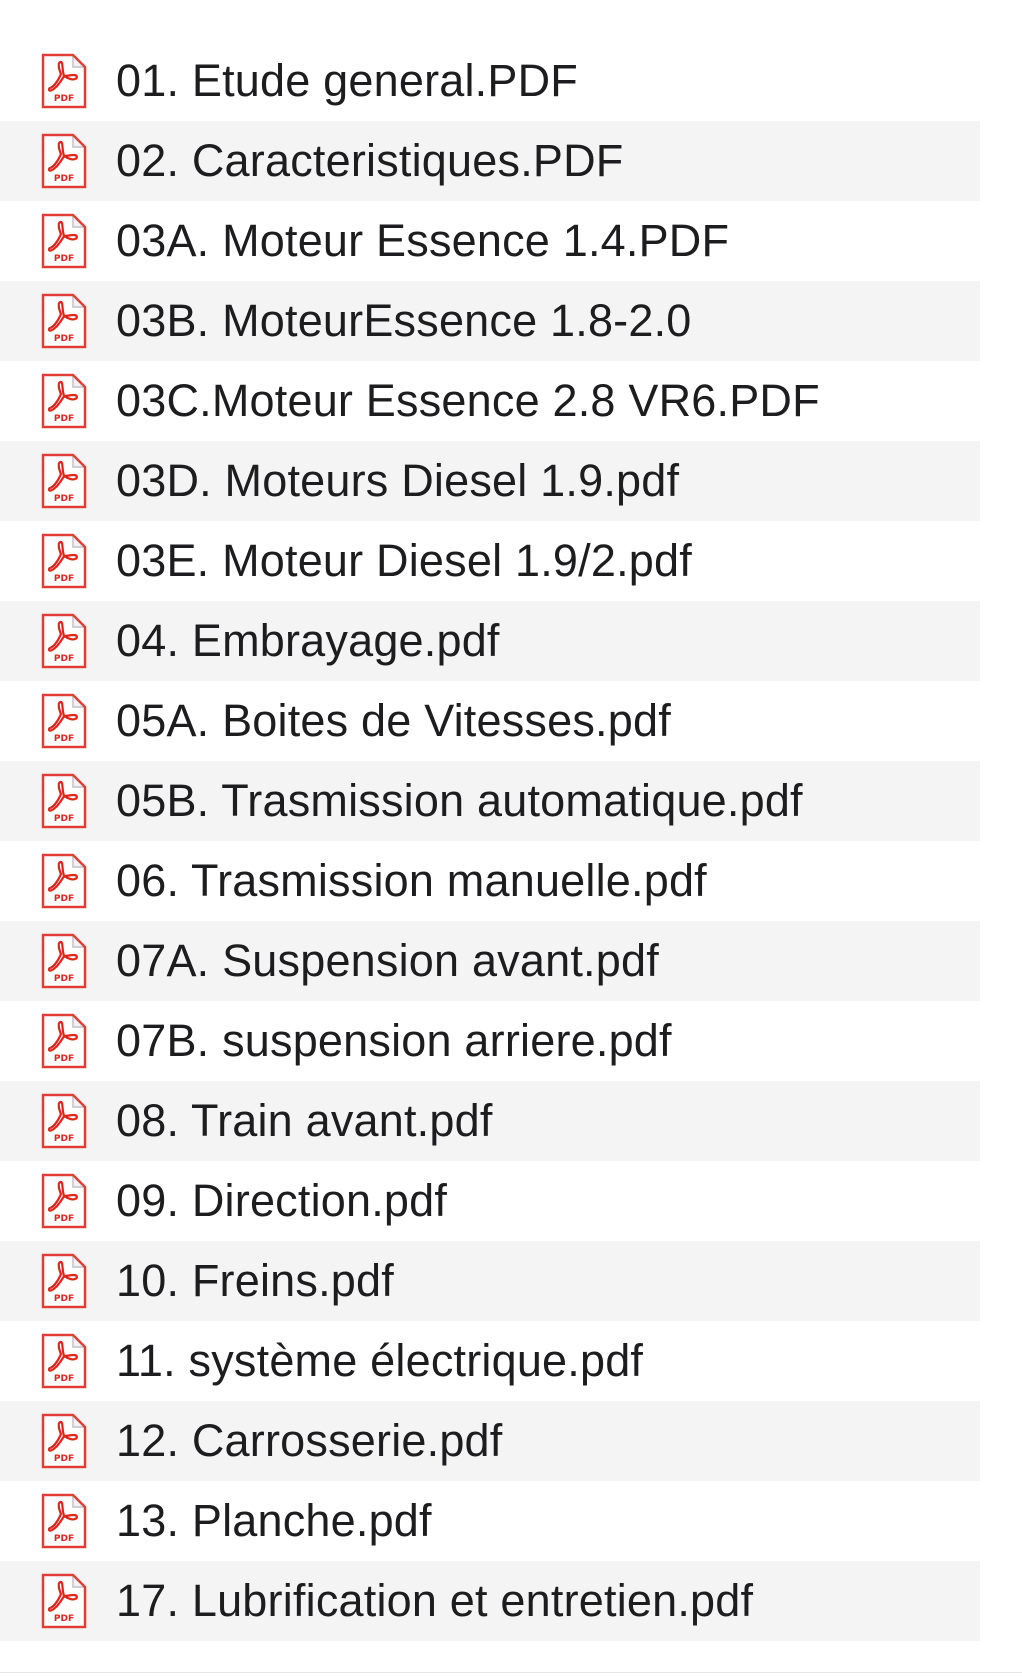 The width and height of the screenshot is (1022, 1676). Describe the element at coordinates (404, 320) in the screenshot. I see `file-name: 03B. MoteurEssence 1.8-2.0` at that location.